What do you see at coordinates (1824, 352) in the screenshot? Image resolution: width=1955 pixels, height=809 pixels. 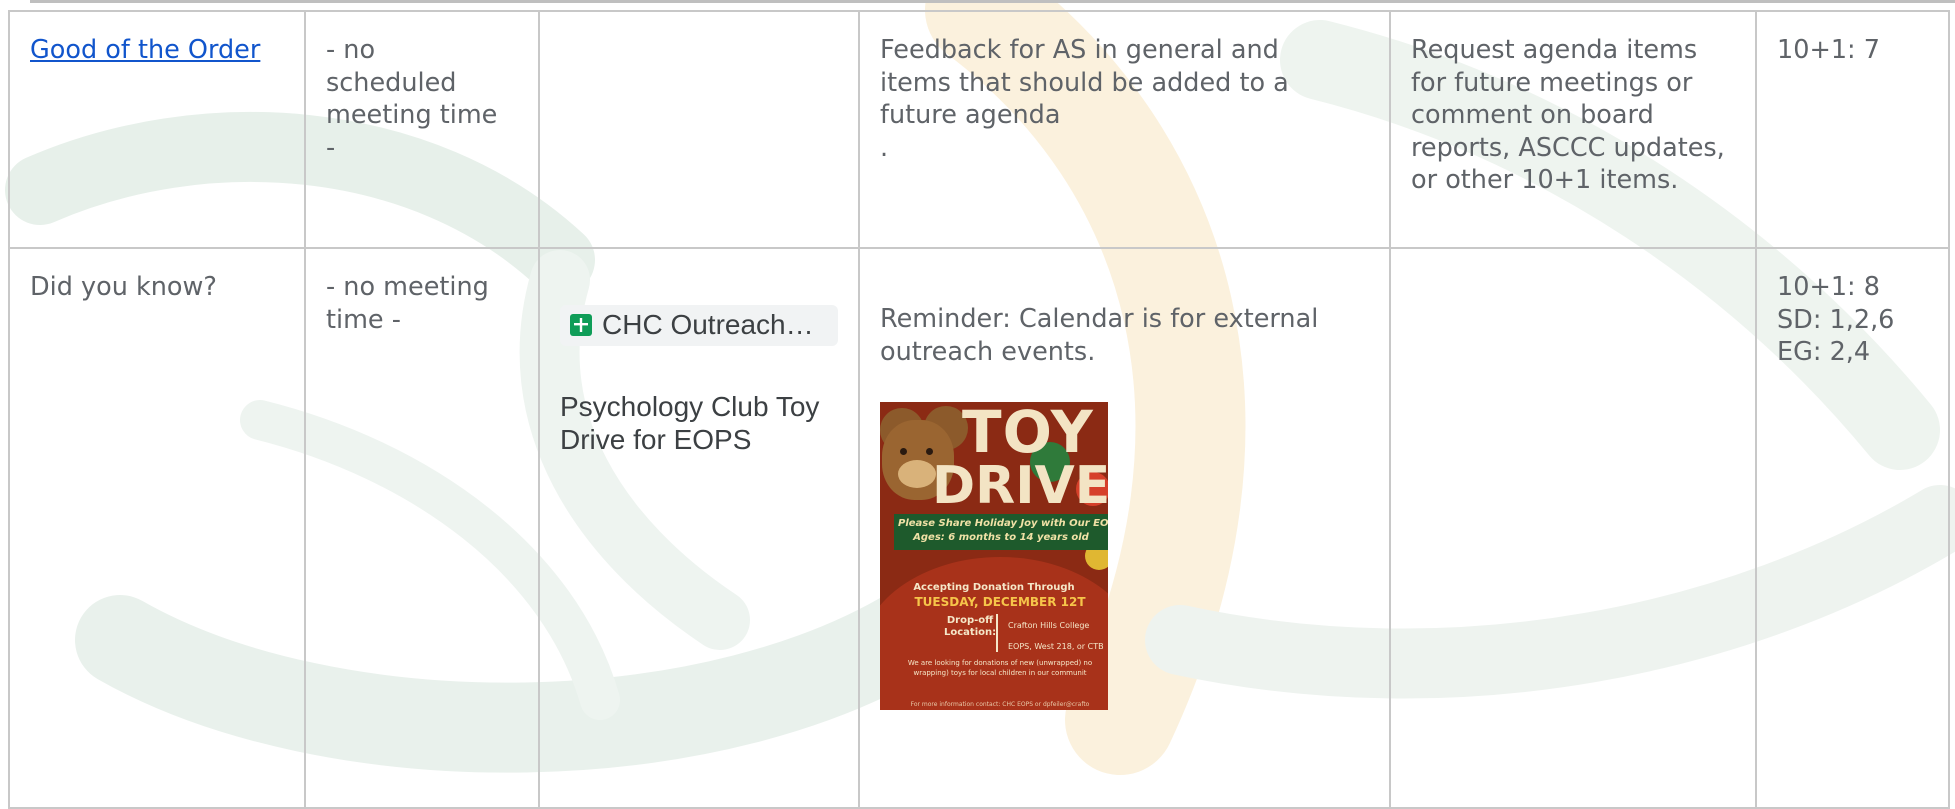 I see `alignment-line: EG: 2,4` at bounding box center [1824, 352].